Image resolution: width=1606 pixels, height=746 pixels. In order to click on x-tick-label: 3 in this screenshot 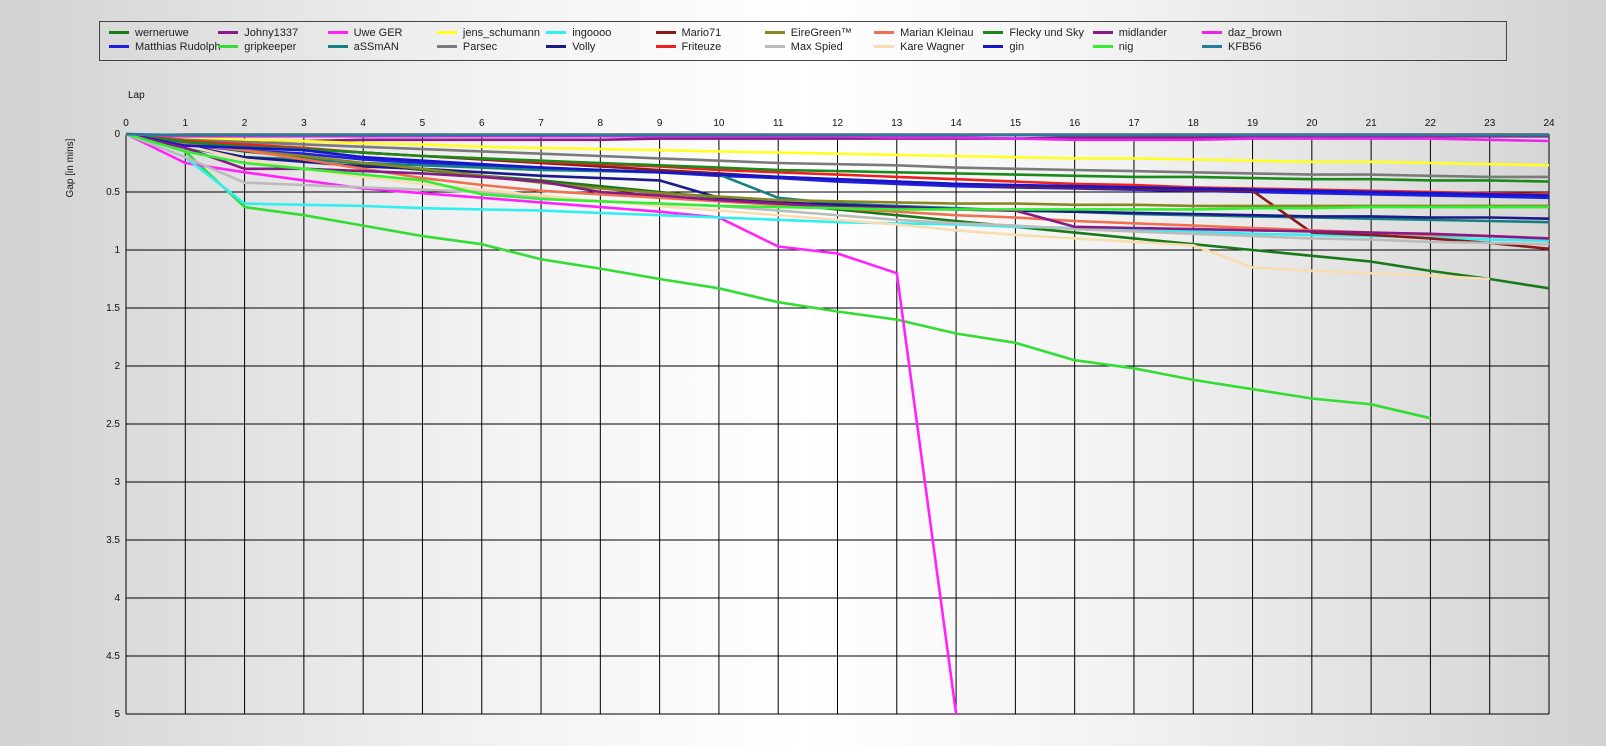, I will do `click(304, 123)`.